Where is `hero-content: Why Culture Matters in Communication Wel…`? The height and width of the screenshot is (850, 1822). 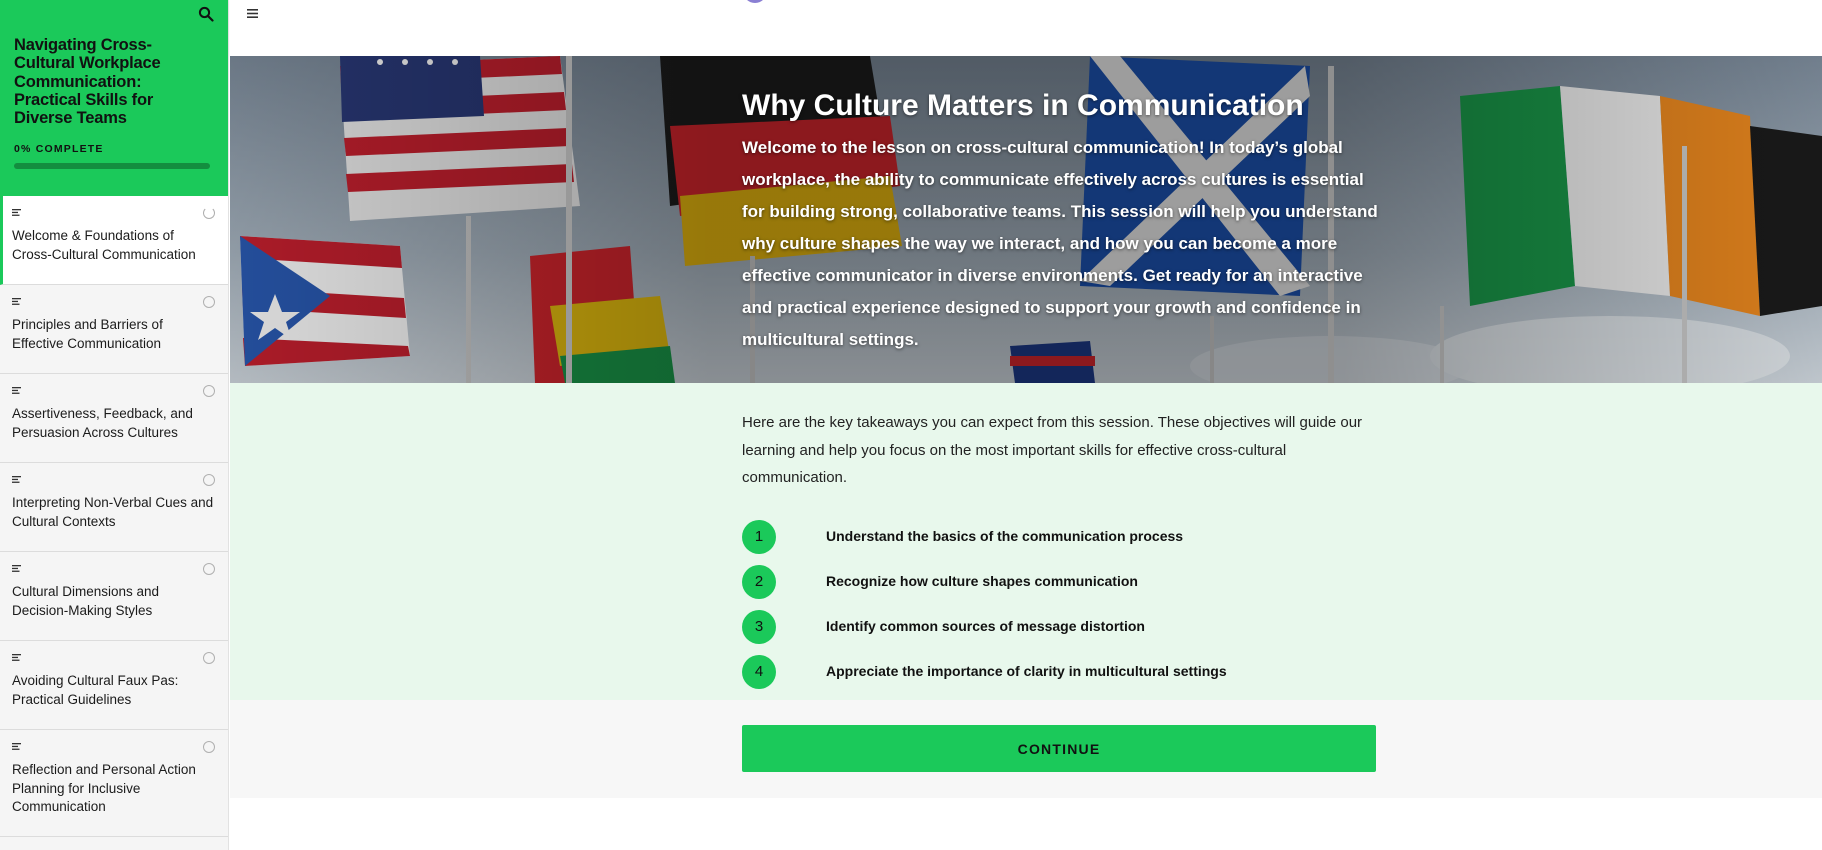
hero-content: Why Culture Matters in Communication Wel… is located at coordinates (1062, 221).